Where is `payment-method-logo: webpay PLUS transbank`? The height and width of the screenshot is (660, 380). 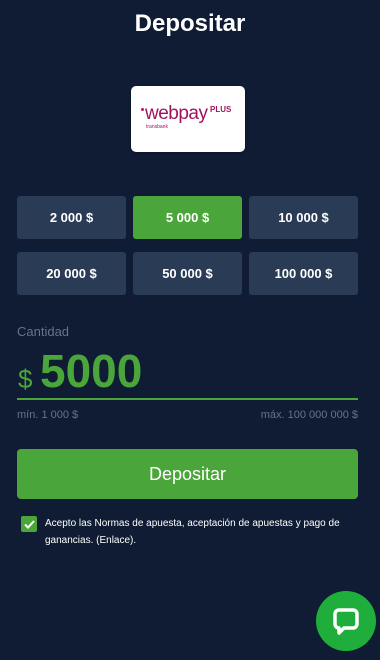
payment-method-logo: webpay PLUS transbank is located at coordinates (188, 119).